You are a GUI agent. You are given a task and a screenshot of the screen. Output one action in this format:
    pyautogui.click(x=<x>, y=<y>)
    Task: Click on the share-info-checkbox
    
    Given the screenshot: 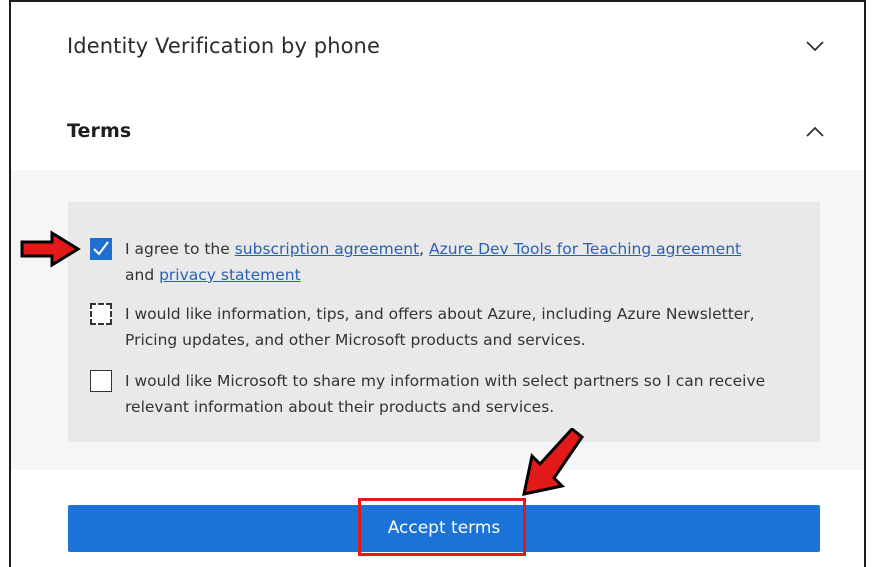 What is the action you would take?
    pyautogui.click(x=101, y=381)
    